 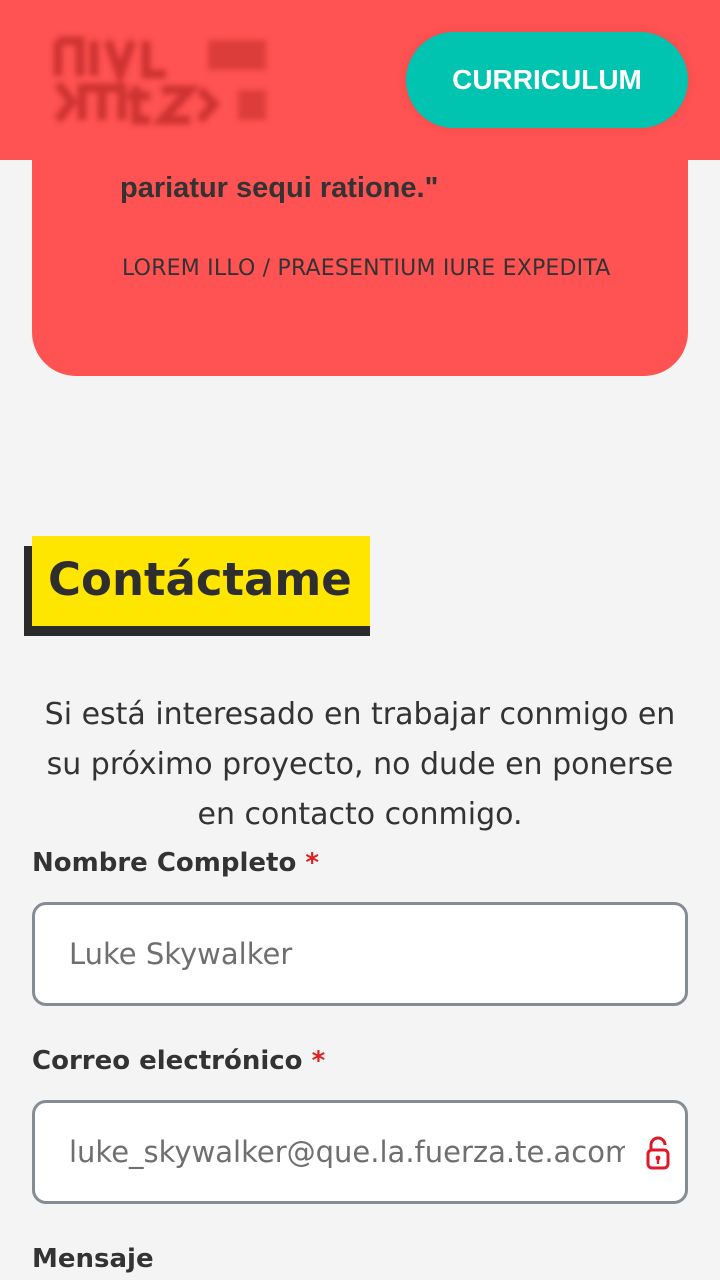 What do you see at coordinates (160, 81) in the screenshot?
I see `logo-icon` at bounding box center [160, 81].